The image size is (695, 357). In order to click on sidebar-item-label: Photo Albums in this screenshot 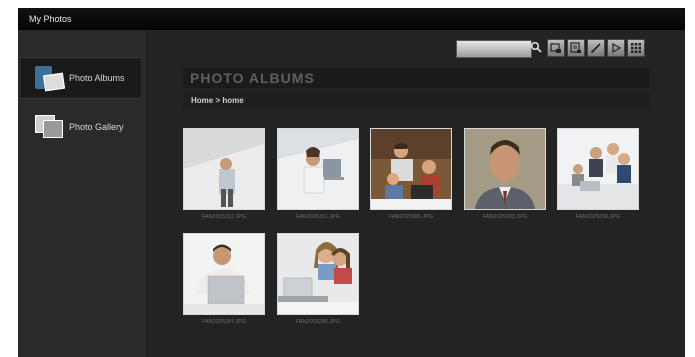, I will do `click(97, 78)`.